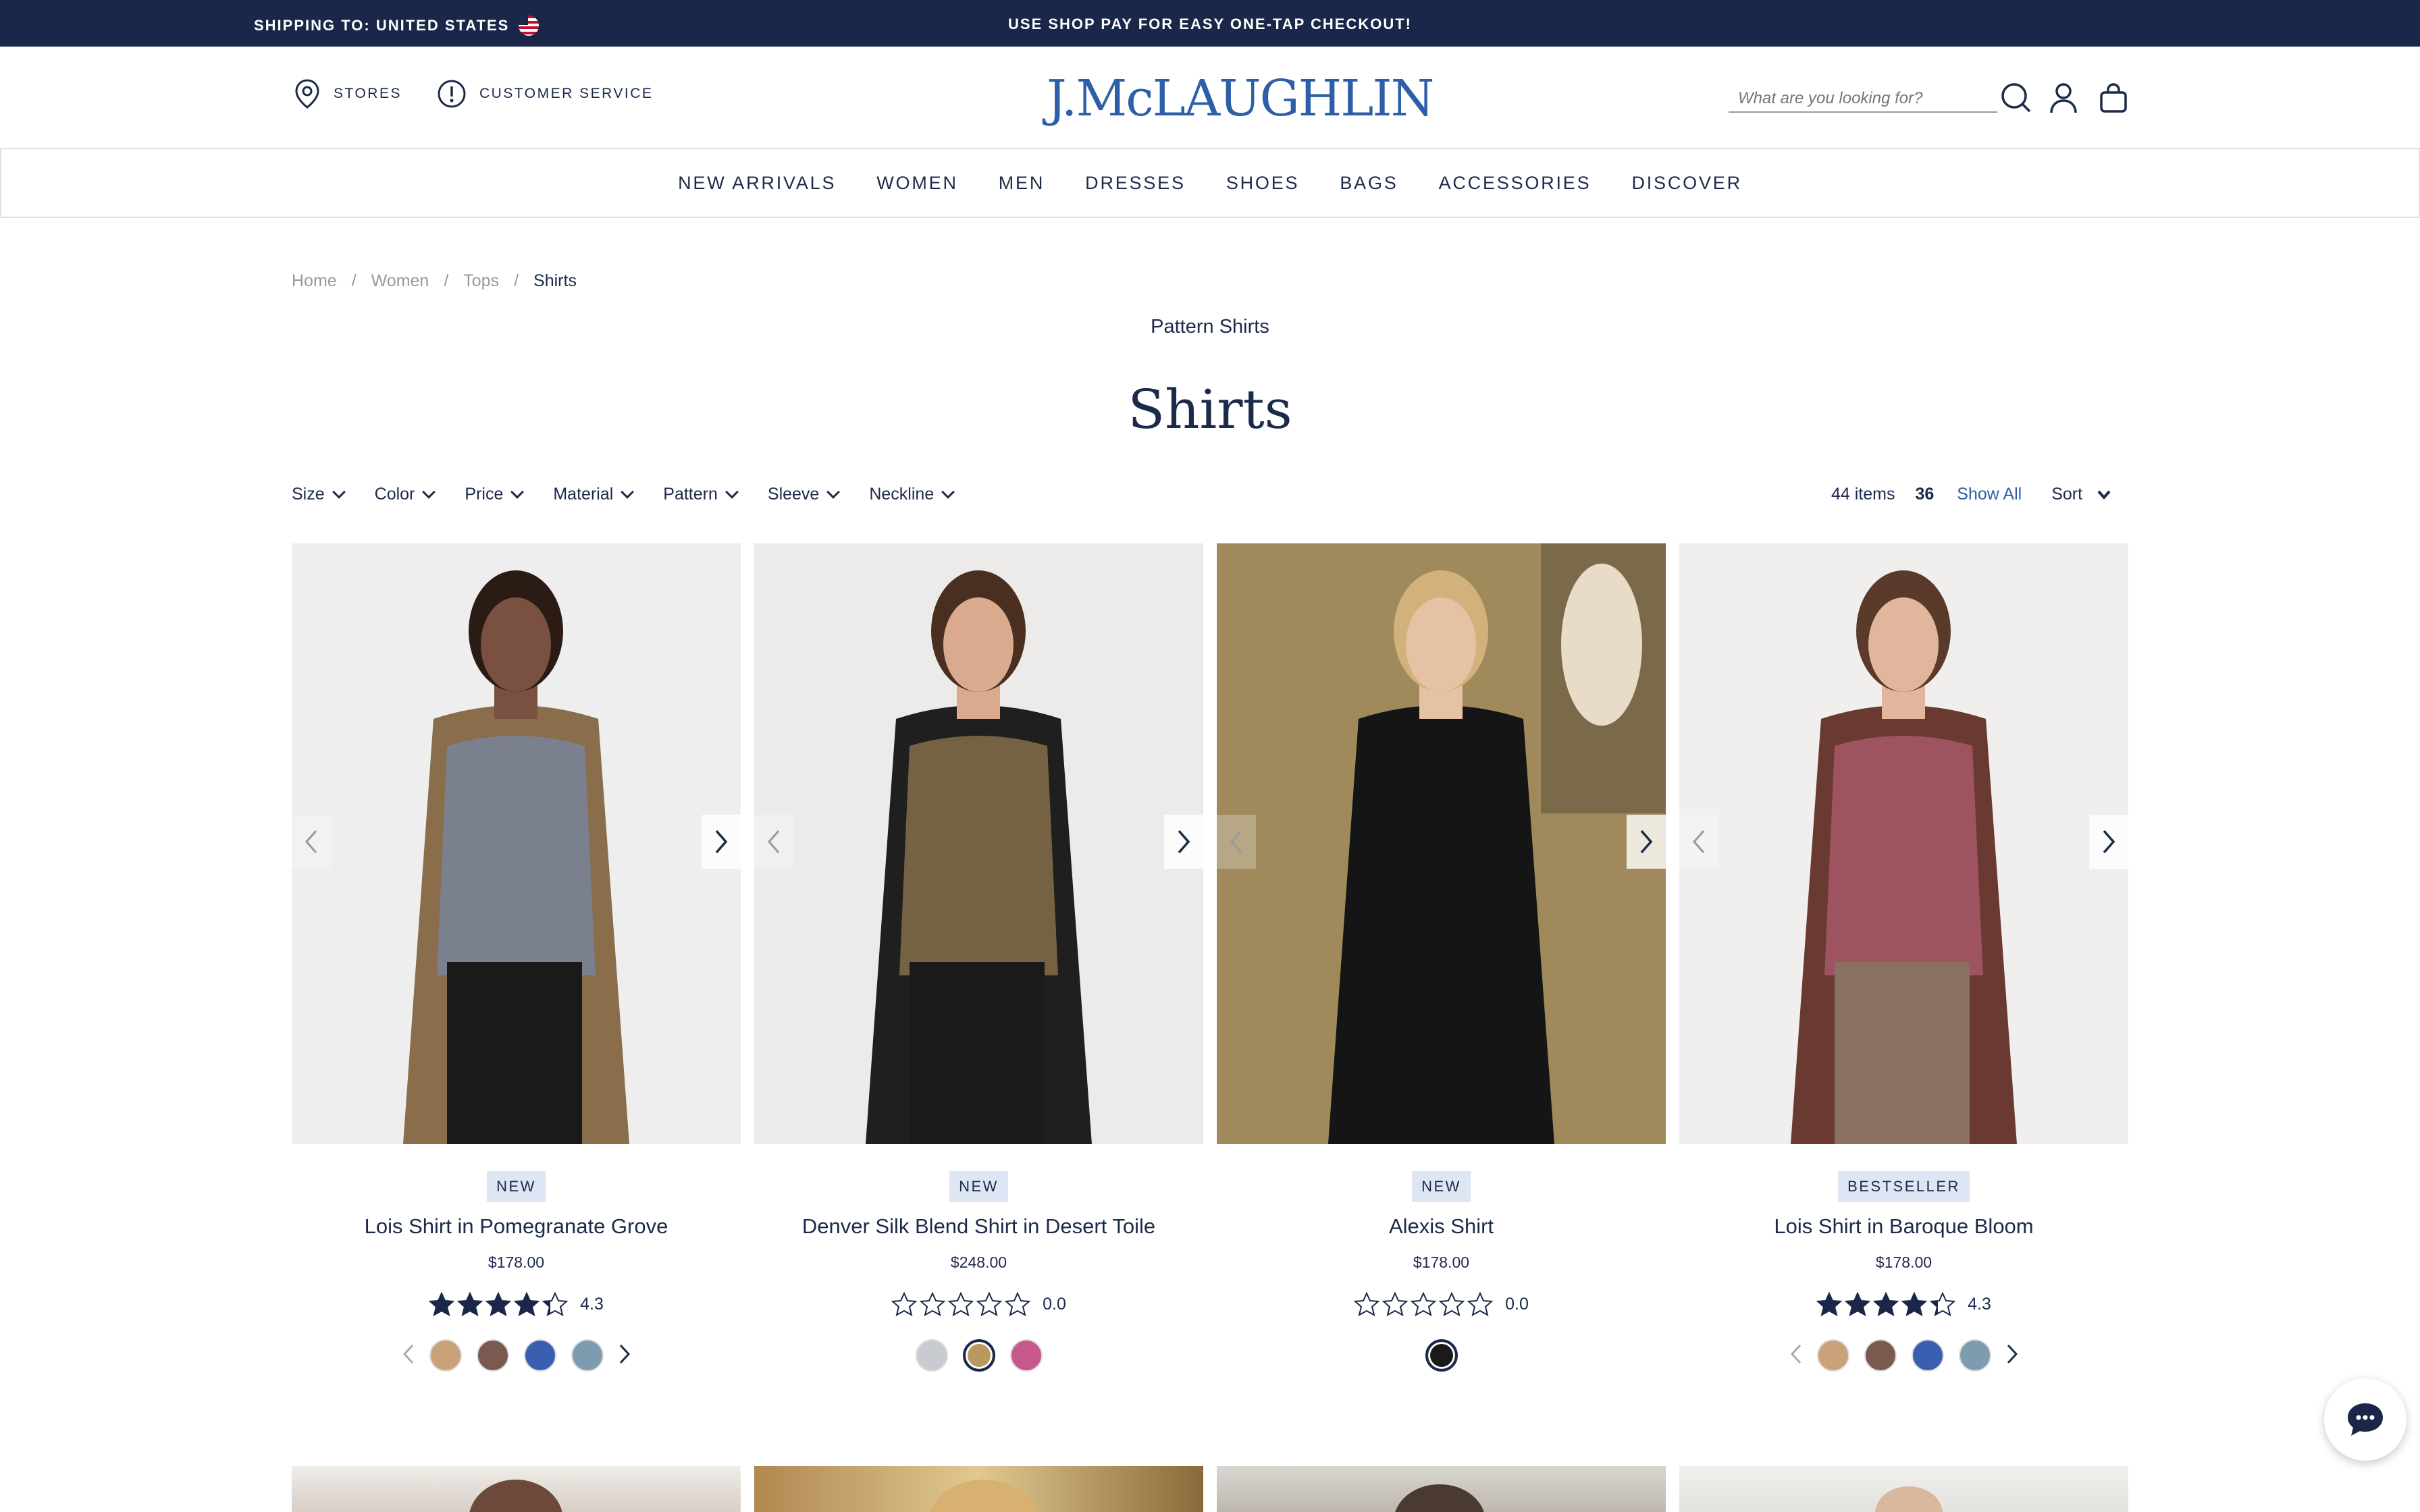  What do you see at coordinates (1210, 327) in the screenshot?
I see `page-subtitle-link: Pattern Shirts` at bounding box center [1210, 327].